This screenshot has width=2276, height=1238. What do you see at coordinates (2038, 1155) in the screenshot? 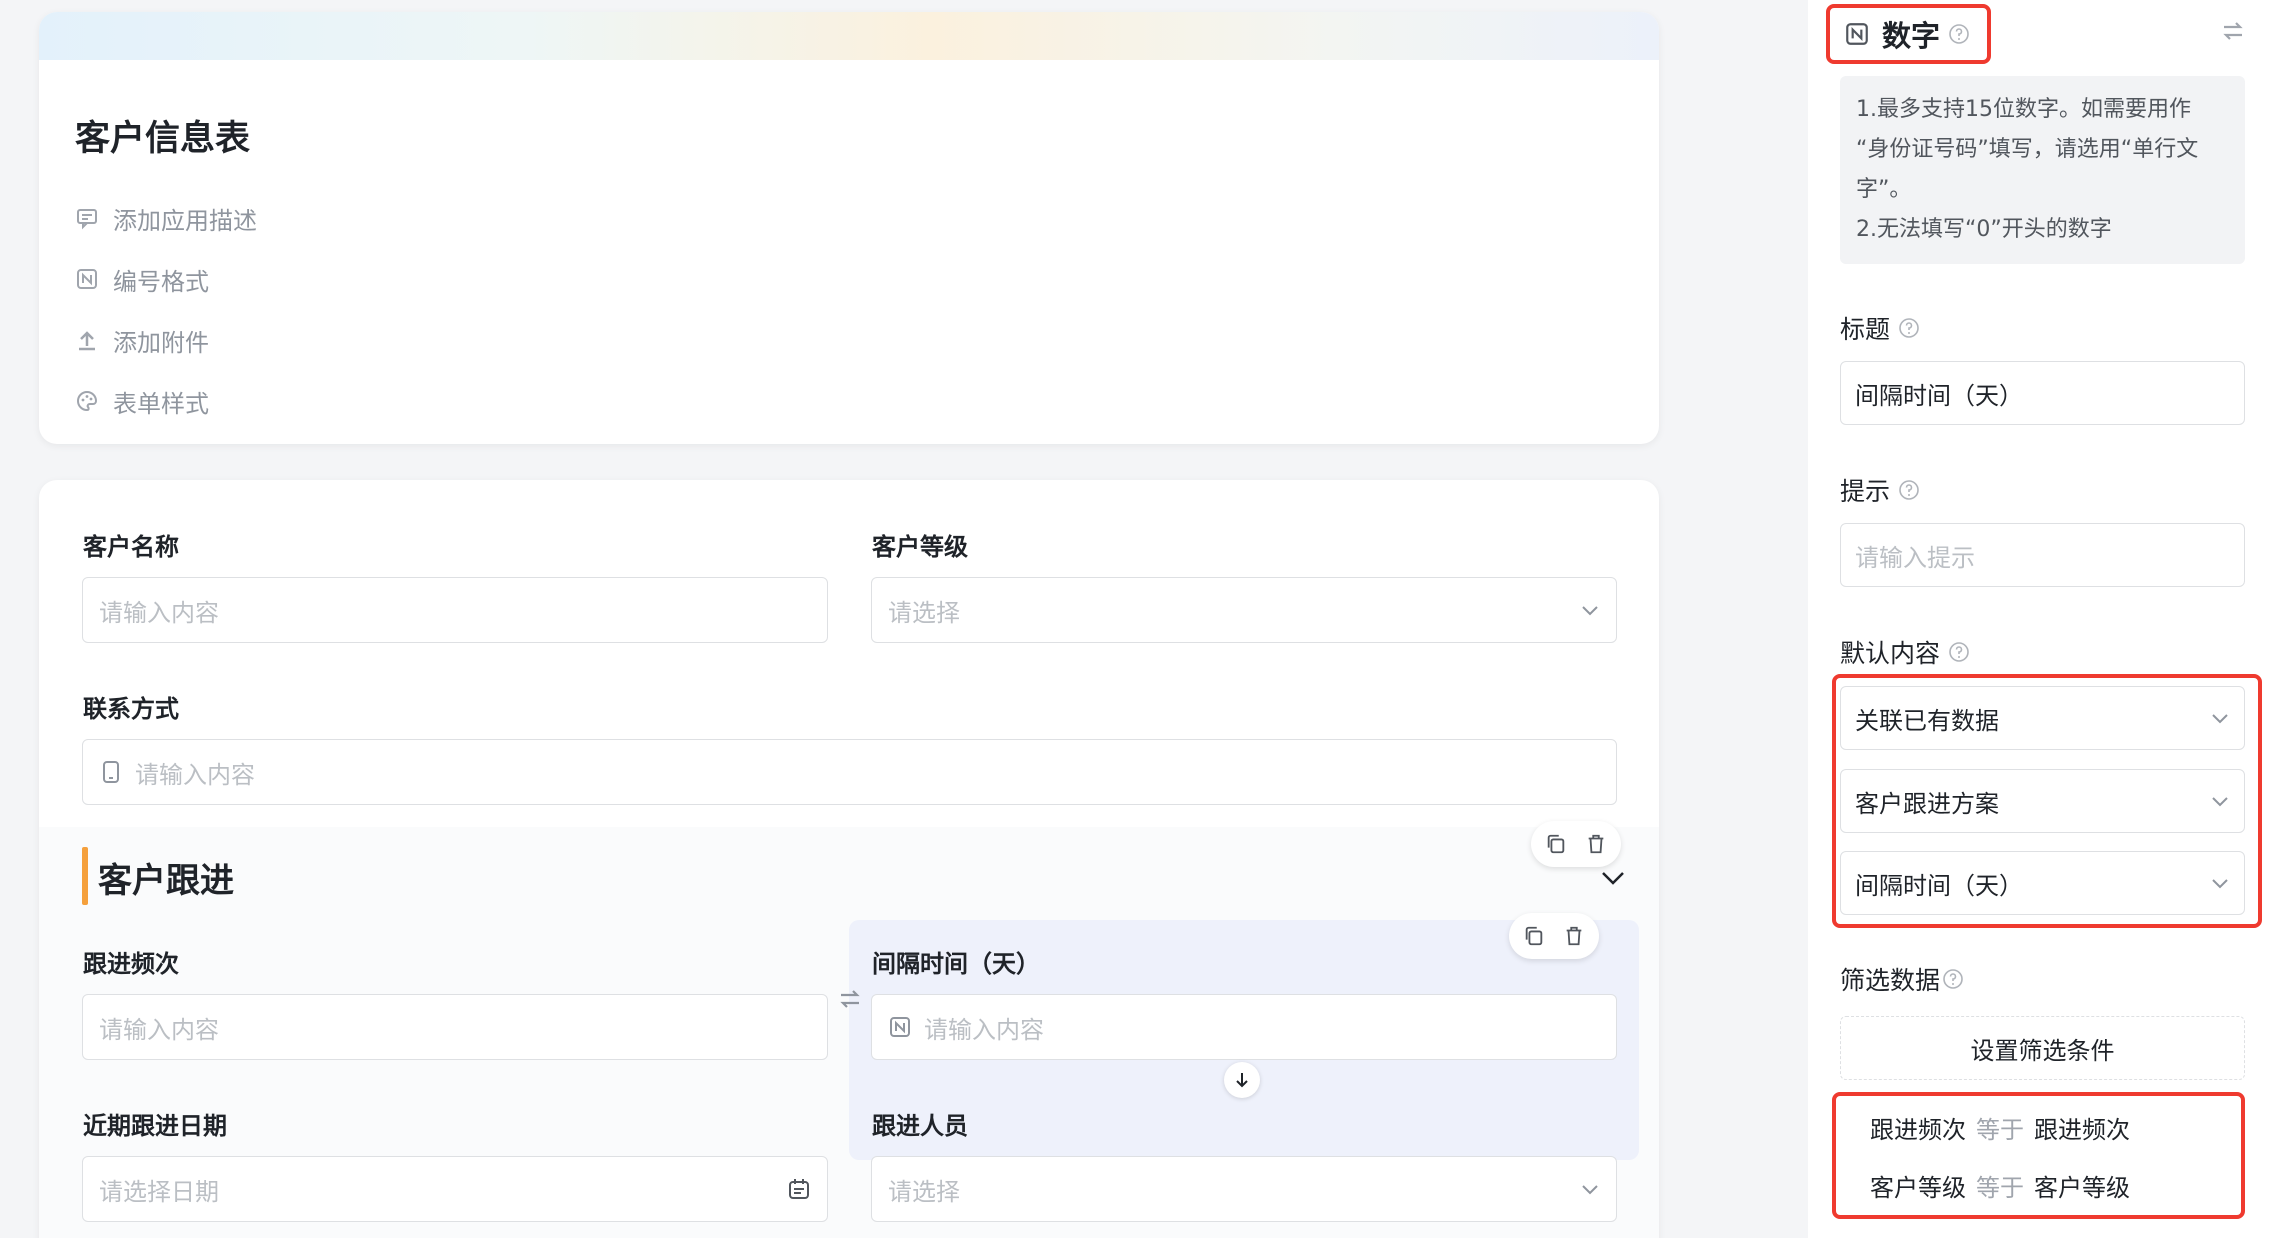
I see `filter-conditions-box: 跟进频次 等于 跟进频次 客户等级 等于 客户等级` at bounding box center [2038, 1155].